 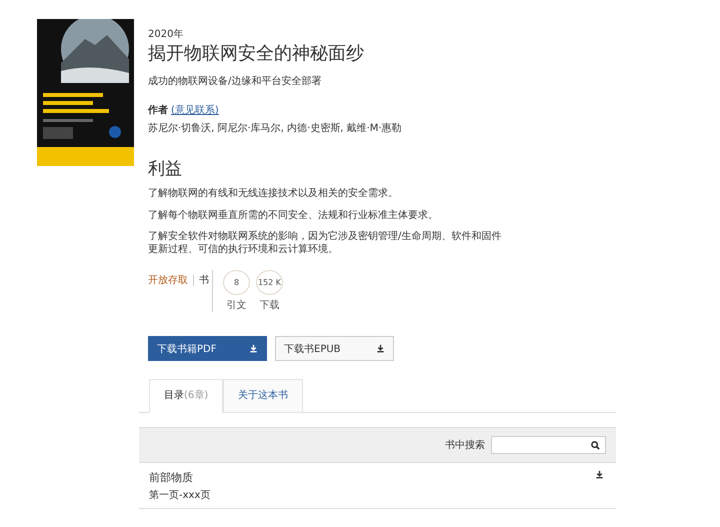 I want to click on tab: 目录(6章), so click(x=186, y=396).